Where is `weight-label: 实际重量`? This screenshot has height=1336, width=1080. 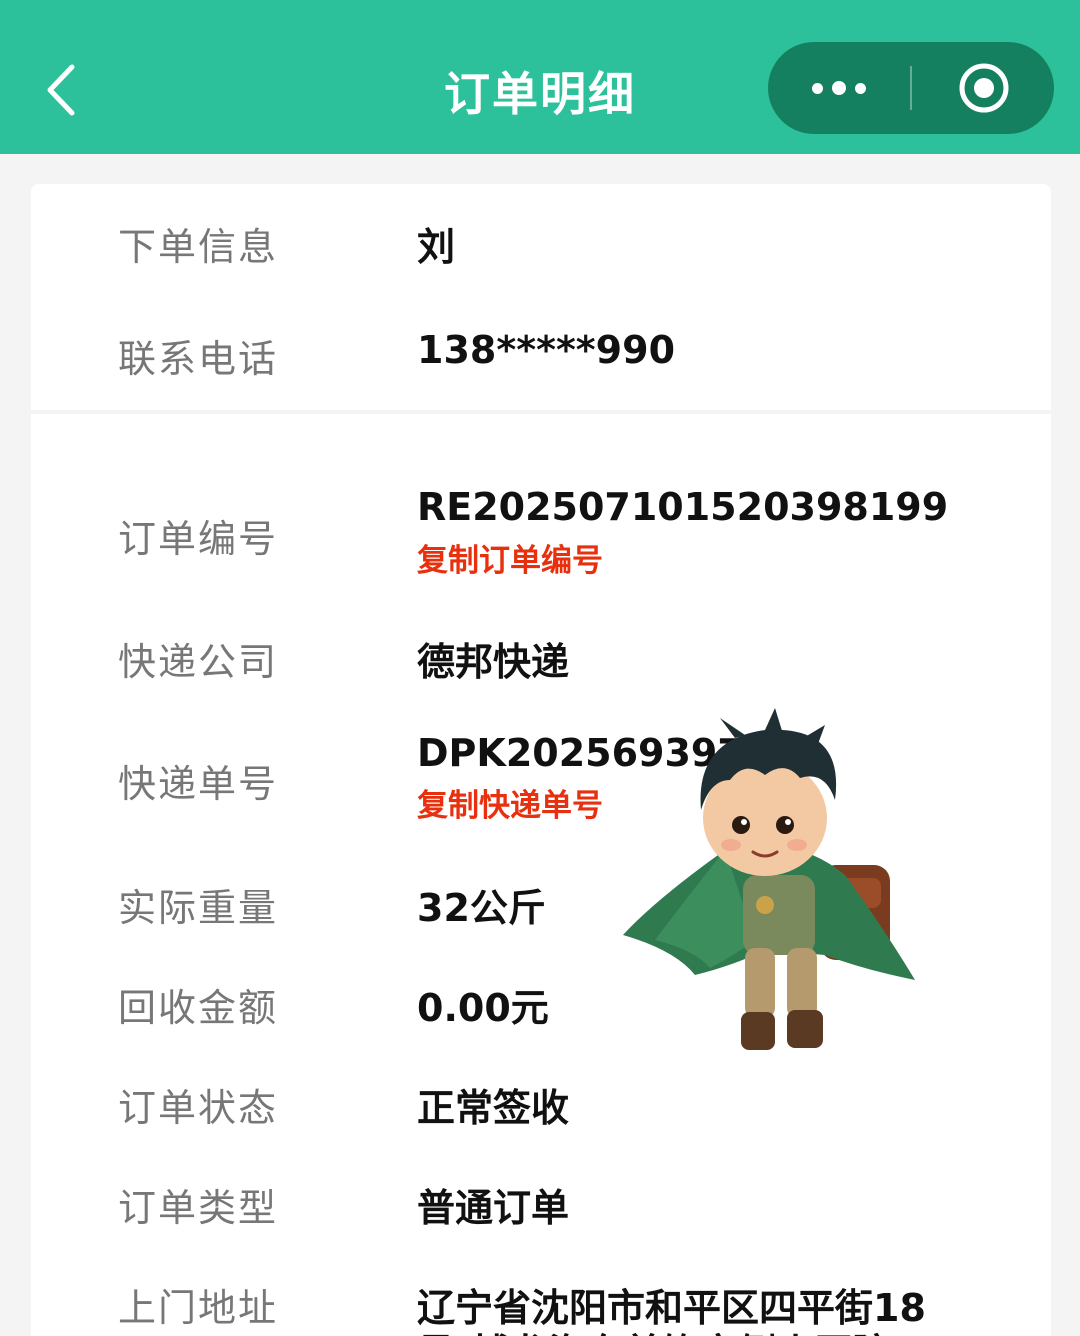
weight-label: 实际重量 is located at coordinates (198, 908).